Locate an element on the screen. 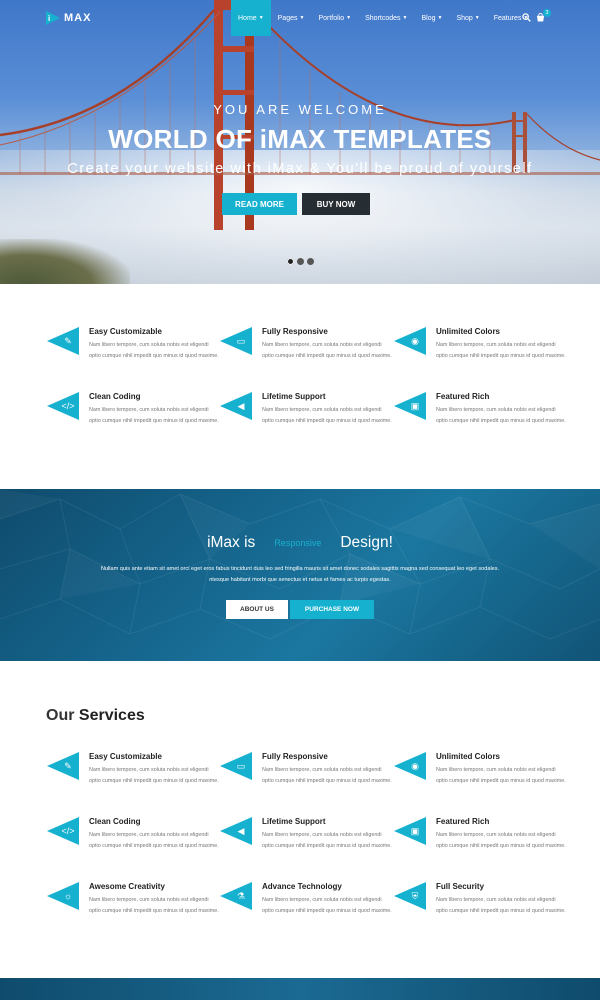  service-title: Featured Rich is located at coordinates (463, 821).